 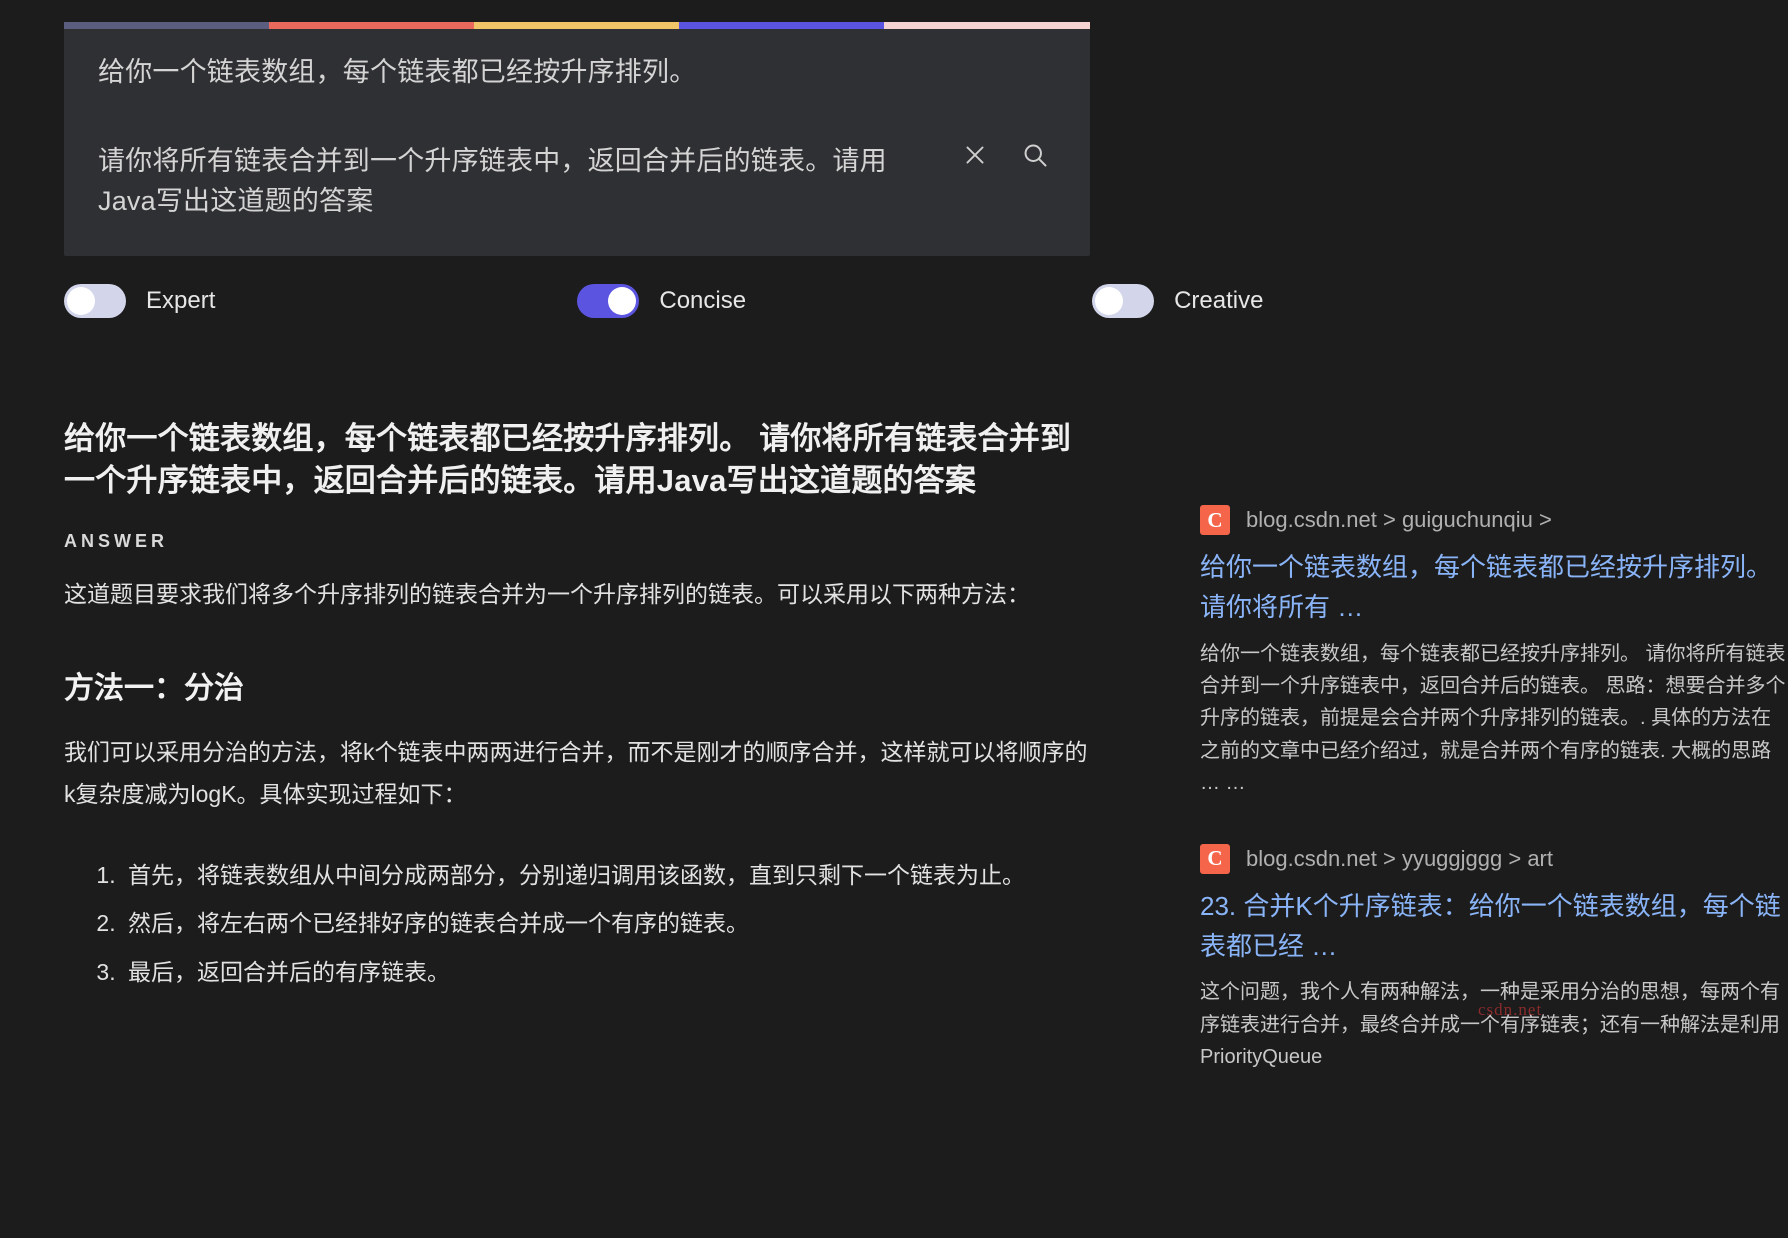 I want to click on toggle-expert-label: Expert, so click(x=181, y=300).